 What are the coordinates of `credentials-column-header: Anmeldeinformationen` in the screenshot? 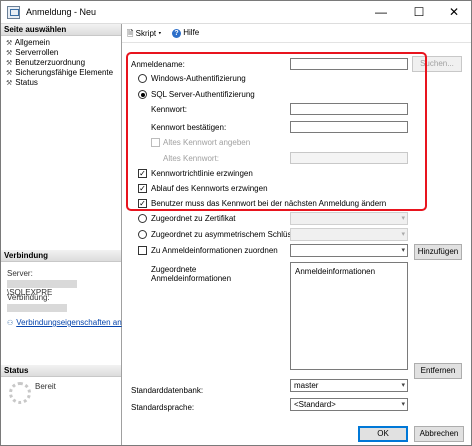 It's located at (335, 271).